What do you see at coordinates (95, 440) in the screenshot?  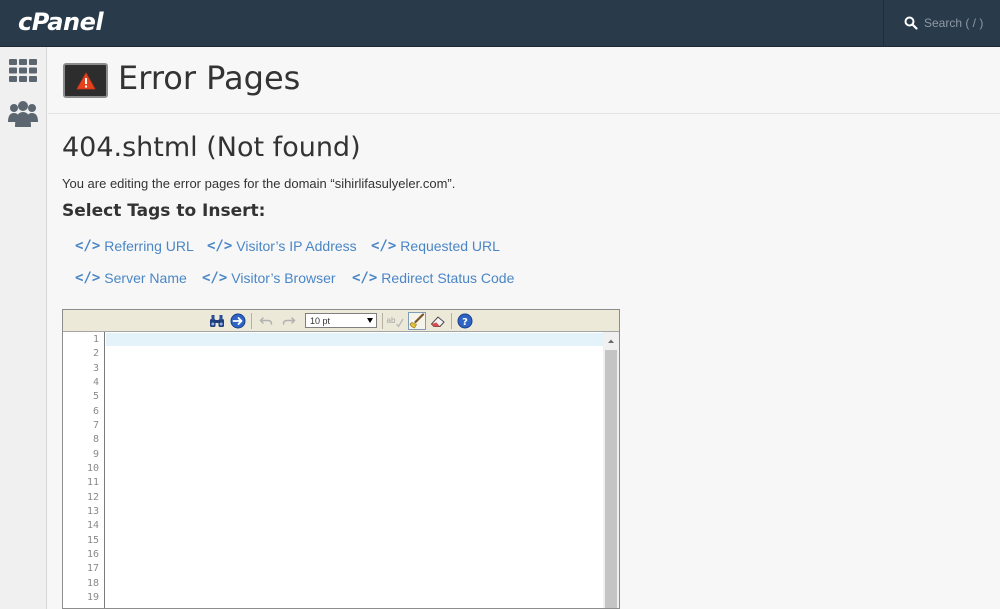 I see `line-number: 8` at bounding box center [95, 440].